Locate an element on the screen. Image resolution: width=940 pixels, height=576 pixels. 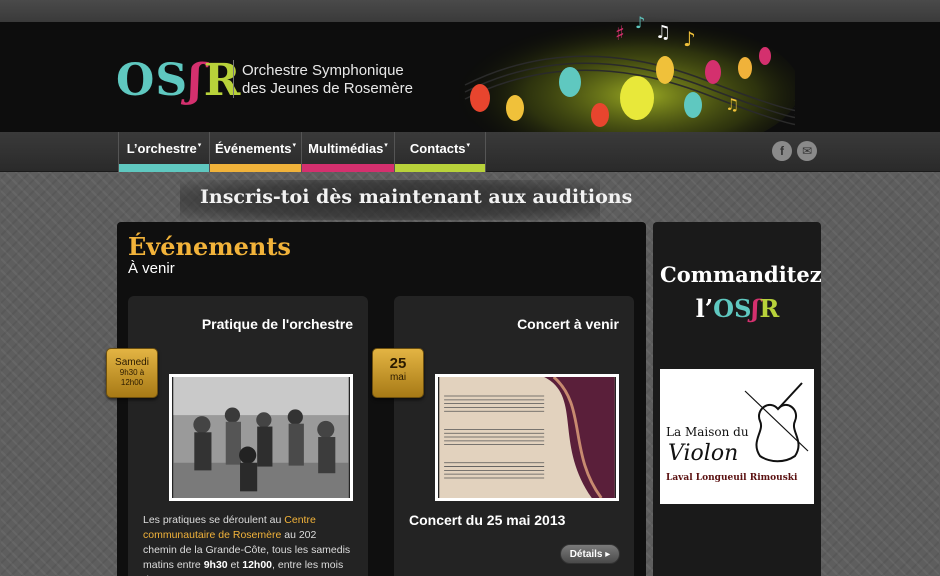
sponsor-osjr-logo: l’OSʃR is located at coordinates (737, 308).